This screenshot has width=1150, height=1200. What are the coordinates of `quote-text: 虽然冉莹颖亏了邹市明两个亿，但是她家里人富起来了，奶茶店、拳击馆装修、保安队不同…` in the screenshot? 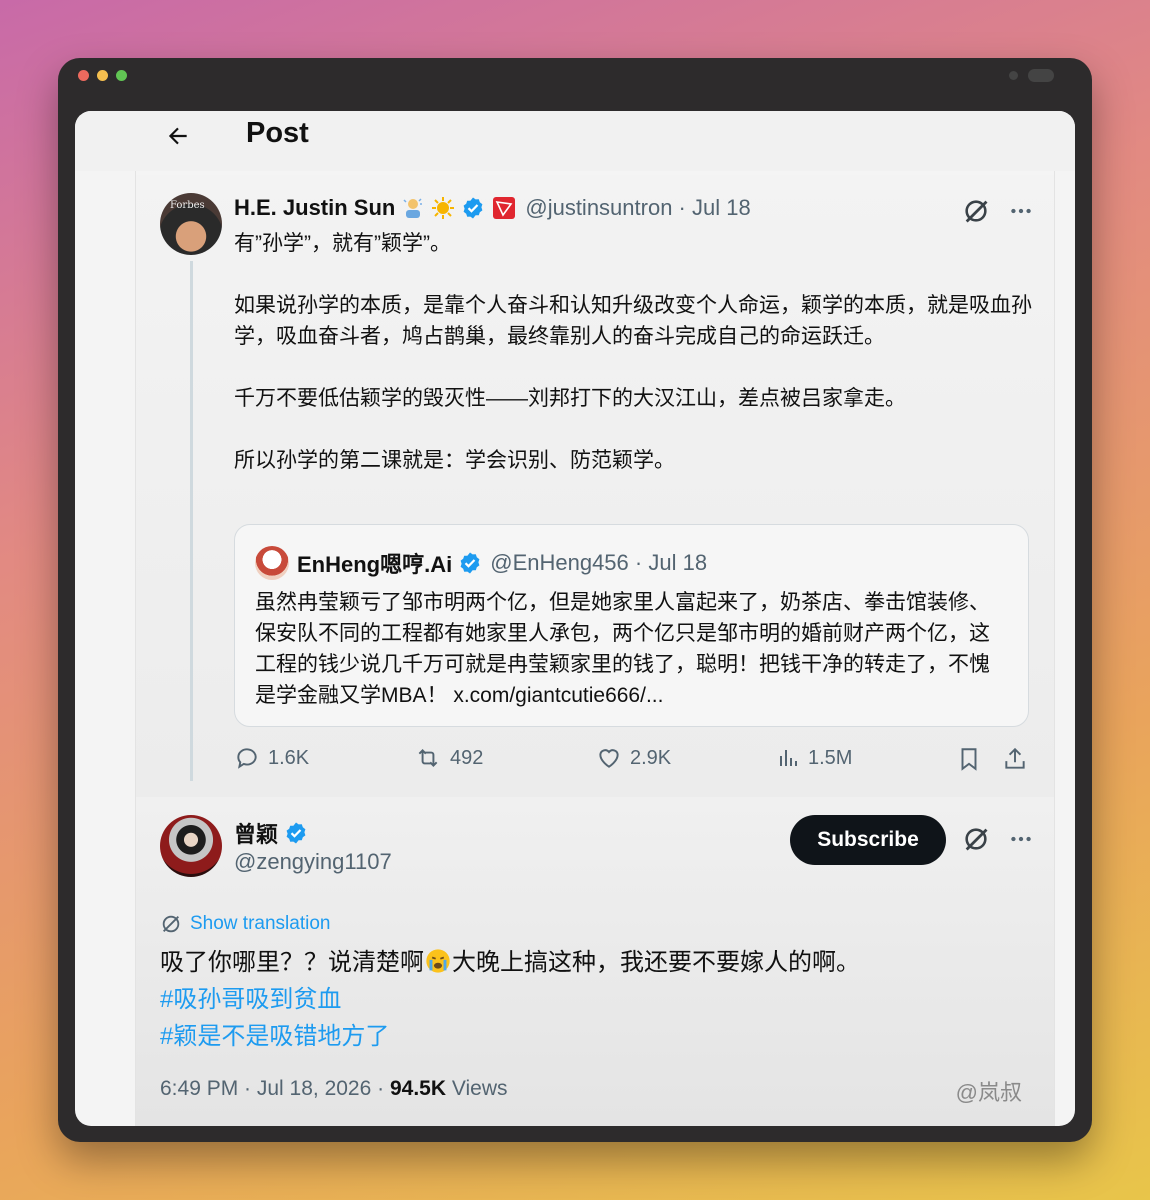 It's located at (622, 649).